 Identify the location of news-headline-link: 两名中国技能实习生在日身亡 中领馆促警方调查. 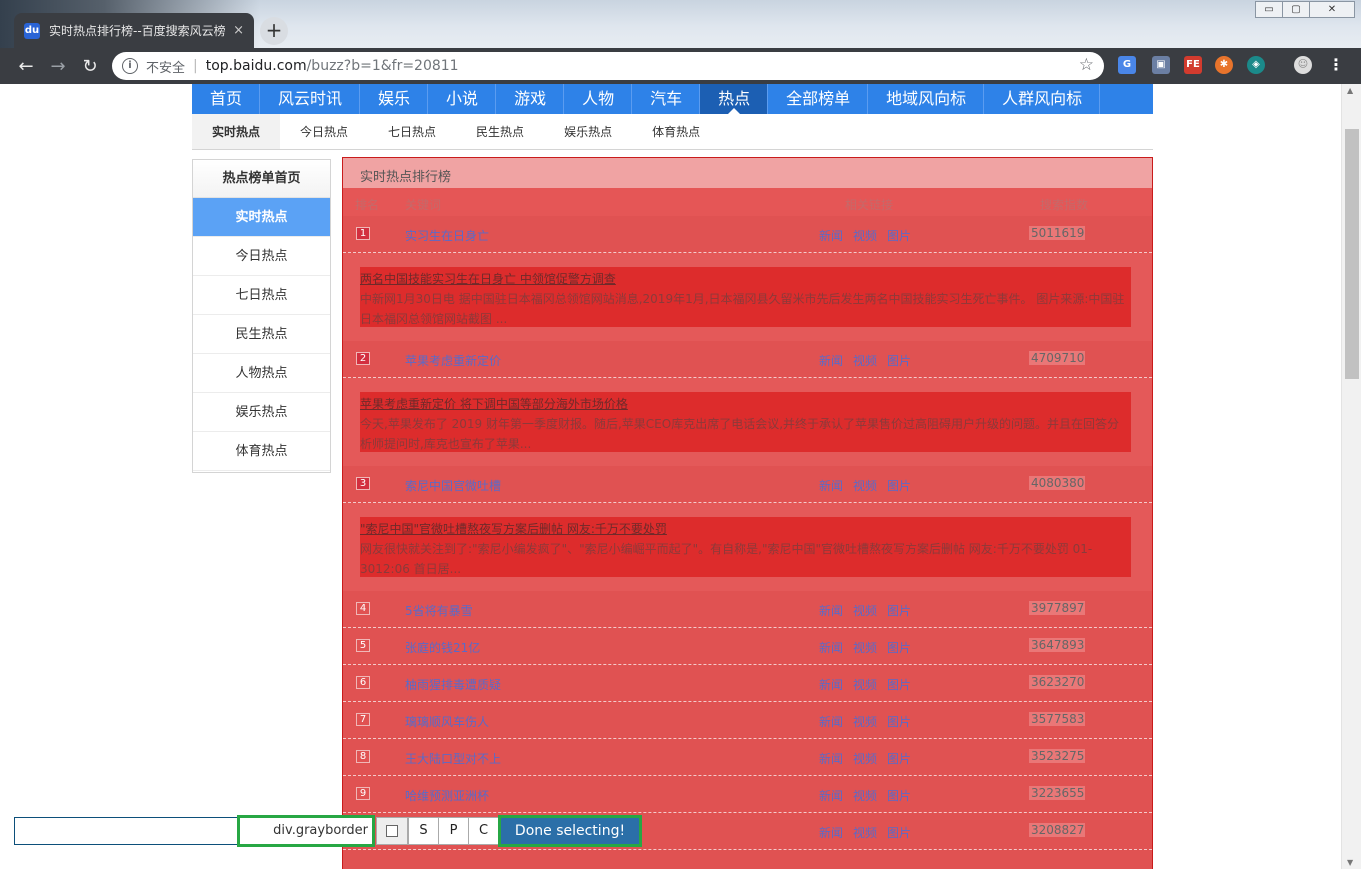
(745, 279).